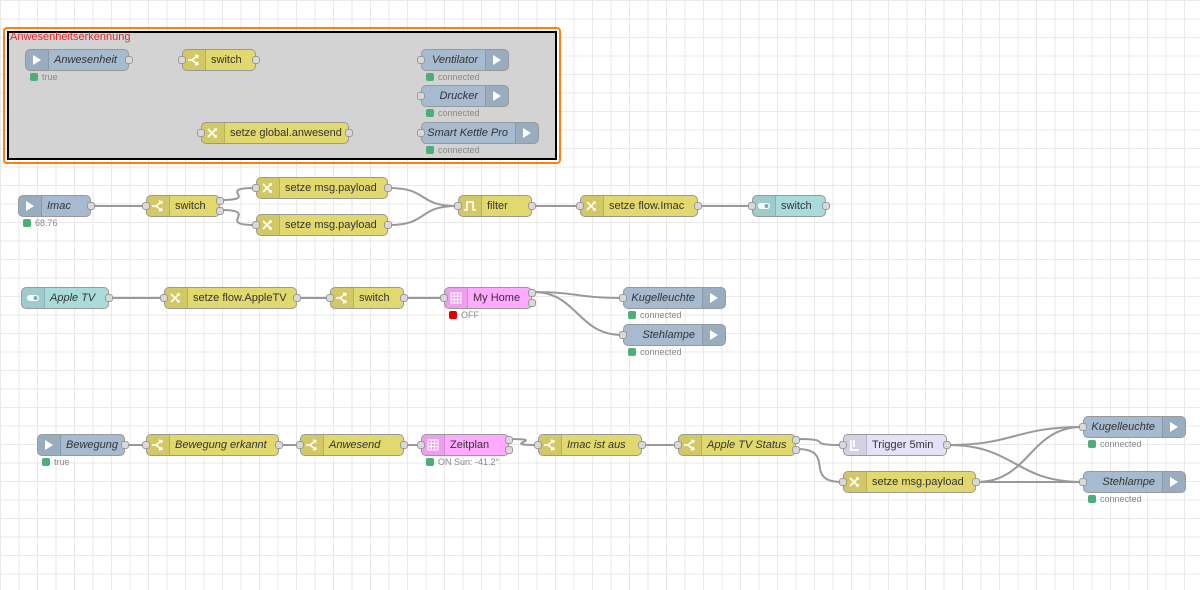  What do you see at coordinates (495, 206) in the screenshot?
I see `node-filter: filter` at bounding box center [495, 206].